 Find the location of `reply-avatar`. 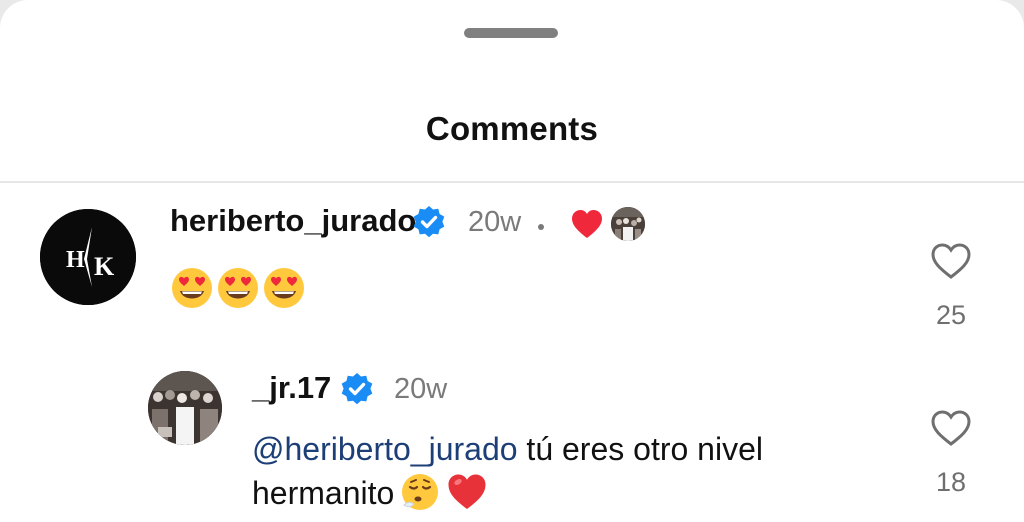

reply-avatar is located at coordinates (185, 408).